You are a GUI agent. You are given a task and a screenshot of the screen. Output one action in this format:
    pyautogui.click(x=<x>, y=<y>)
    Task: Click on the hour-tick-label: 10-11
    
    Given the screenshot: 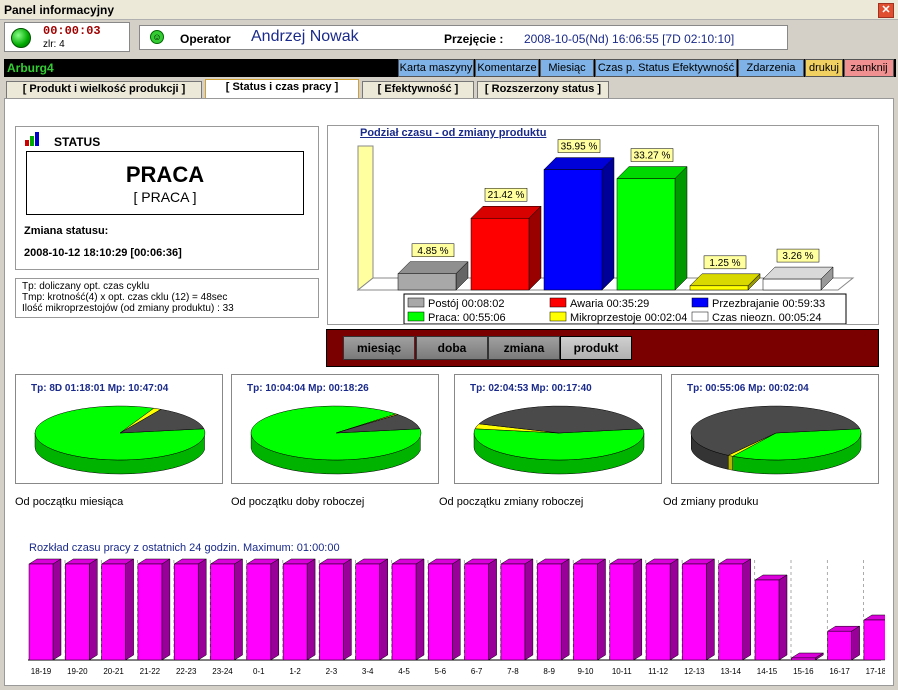 What is the action you would take?
    pyautogui.click(x=622, y=671)
    